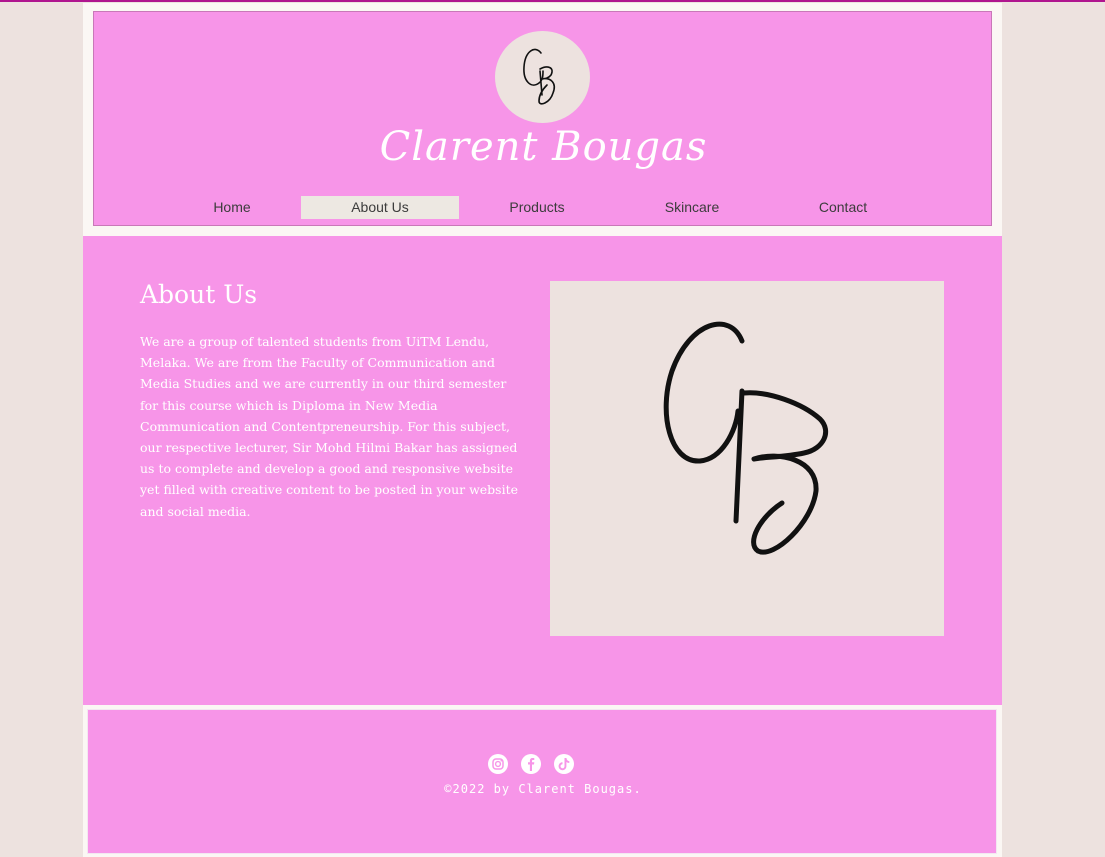  I want to click on nav-item-skincare: Skincare, so click(692, 207).